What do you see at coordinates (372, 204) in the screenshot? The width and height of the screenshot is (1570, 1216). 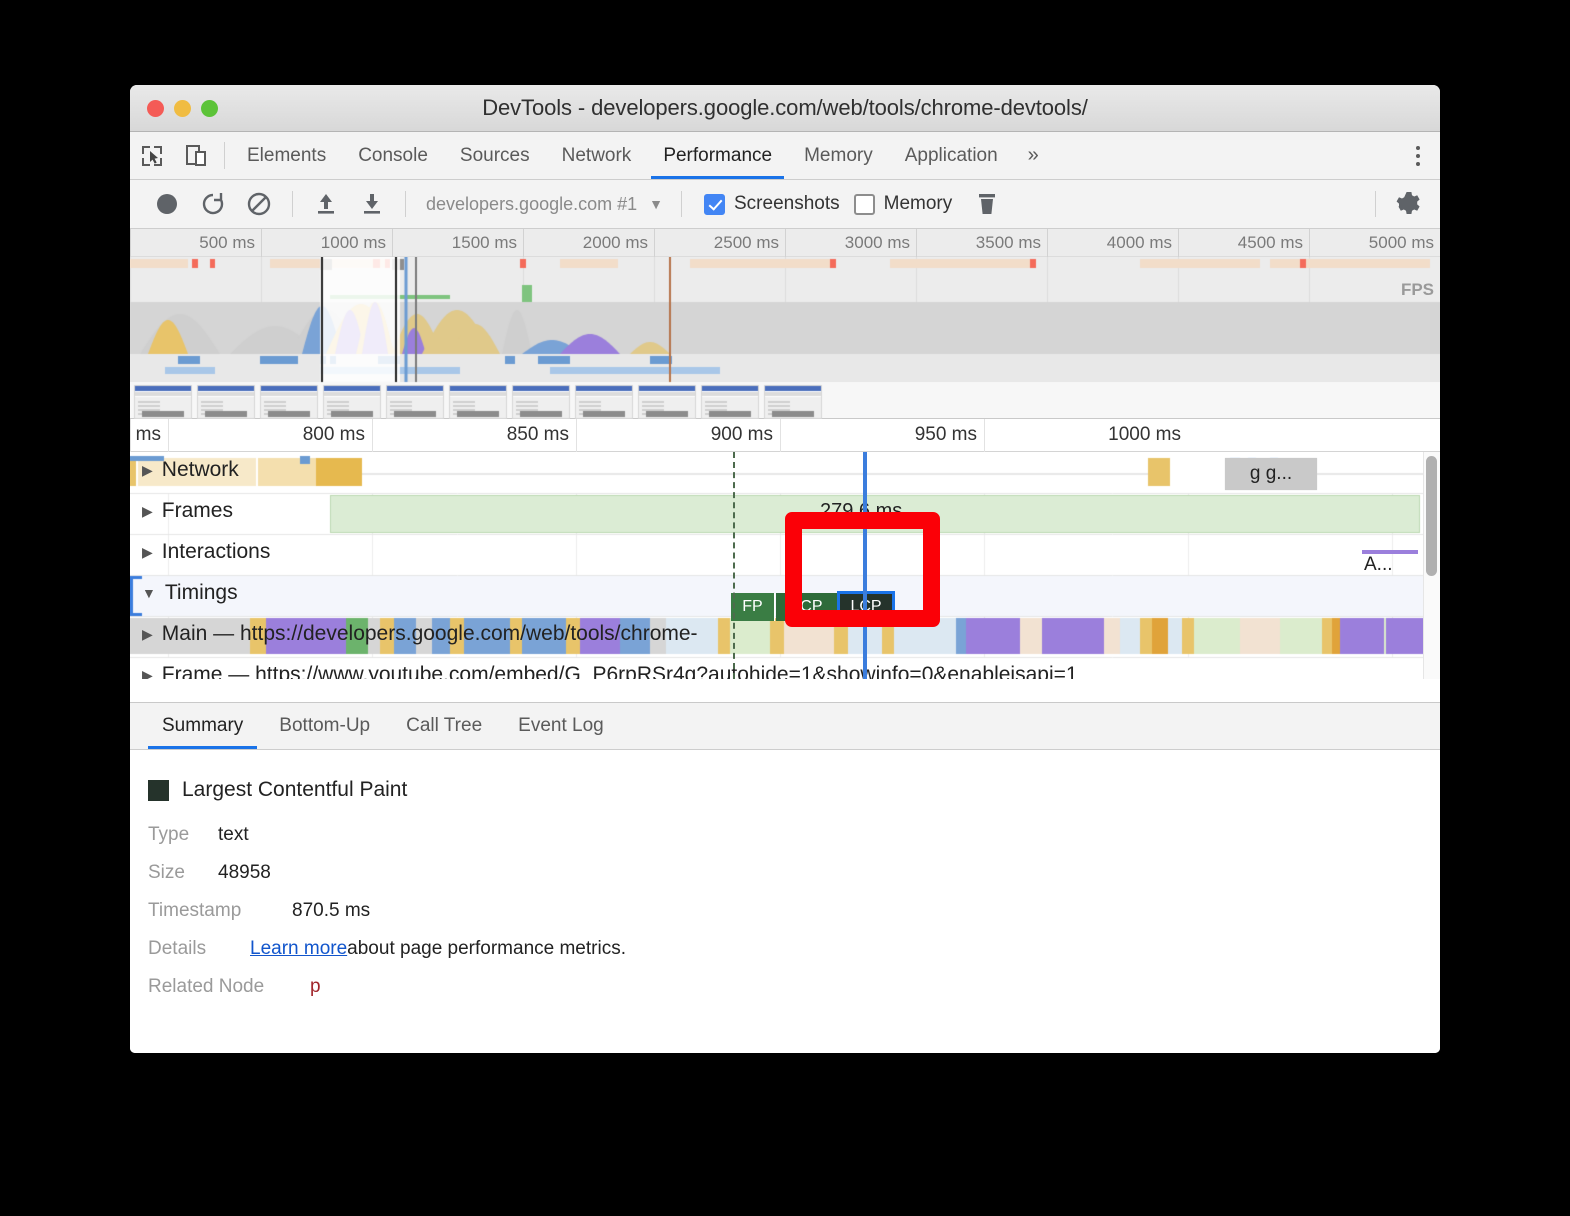 I see `save-profile-down-arrow-icon` at bounding box center [372, 204].